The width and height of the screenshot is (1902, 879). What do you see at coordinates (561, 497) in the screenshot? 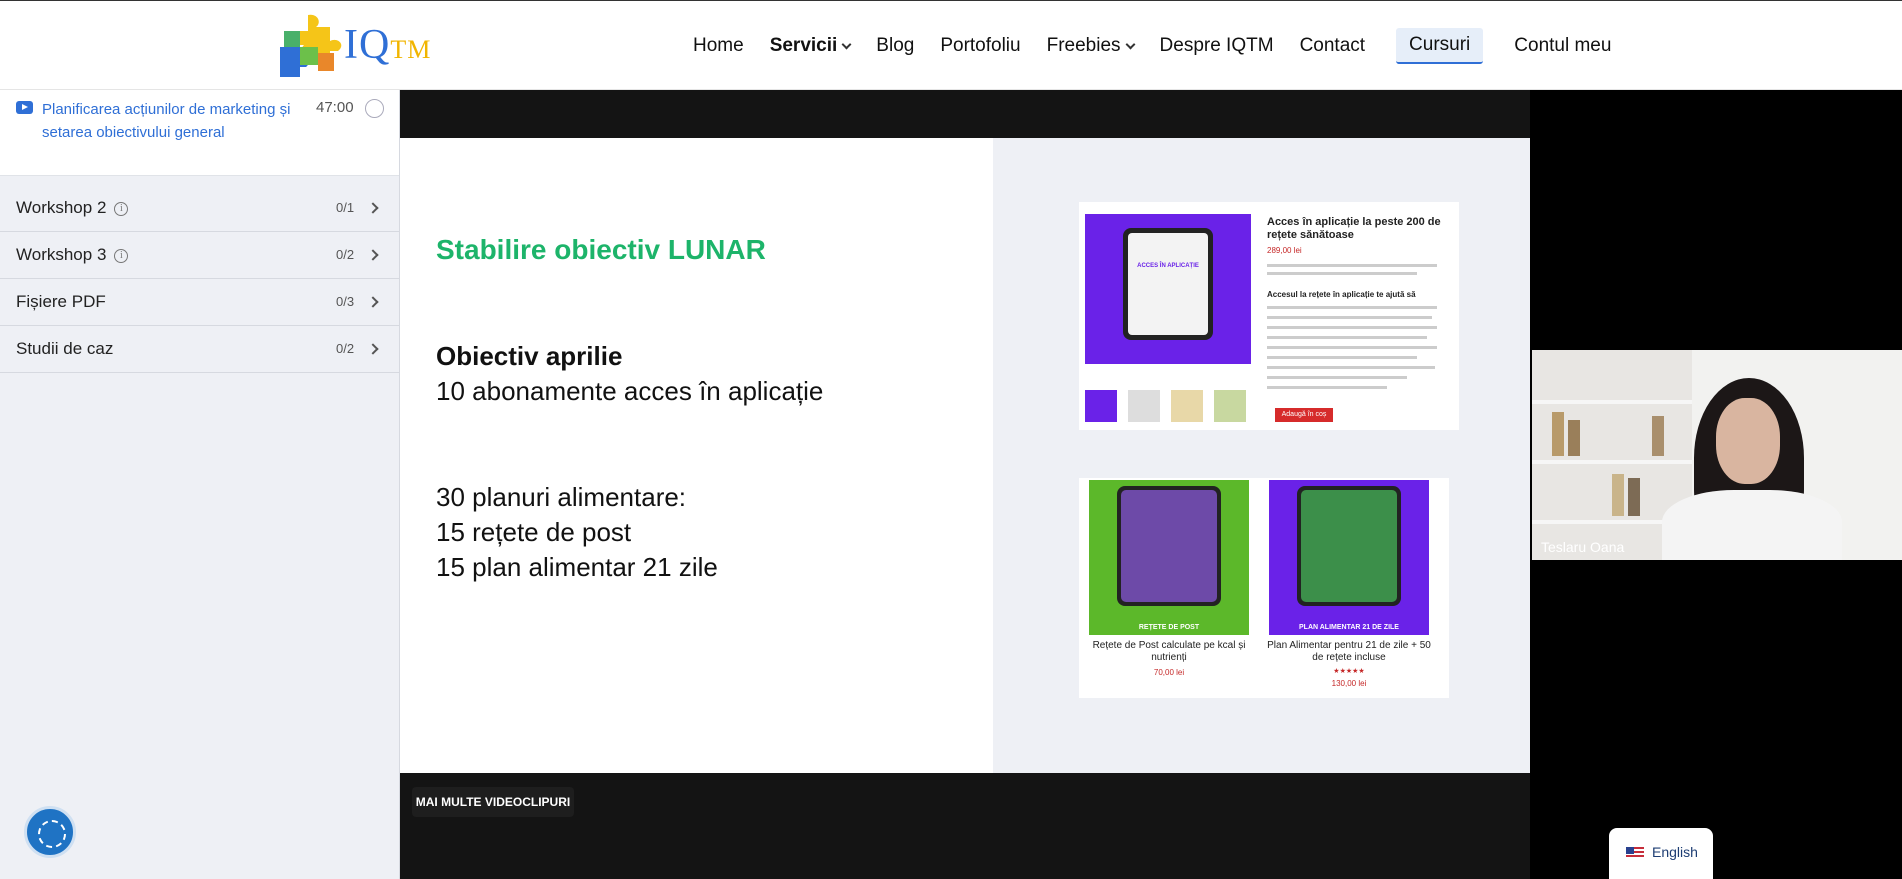
I see `slide-line: 30 planuri alimentare:` at bounding box center [561, 497].